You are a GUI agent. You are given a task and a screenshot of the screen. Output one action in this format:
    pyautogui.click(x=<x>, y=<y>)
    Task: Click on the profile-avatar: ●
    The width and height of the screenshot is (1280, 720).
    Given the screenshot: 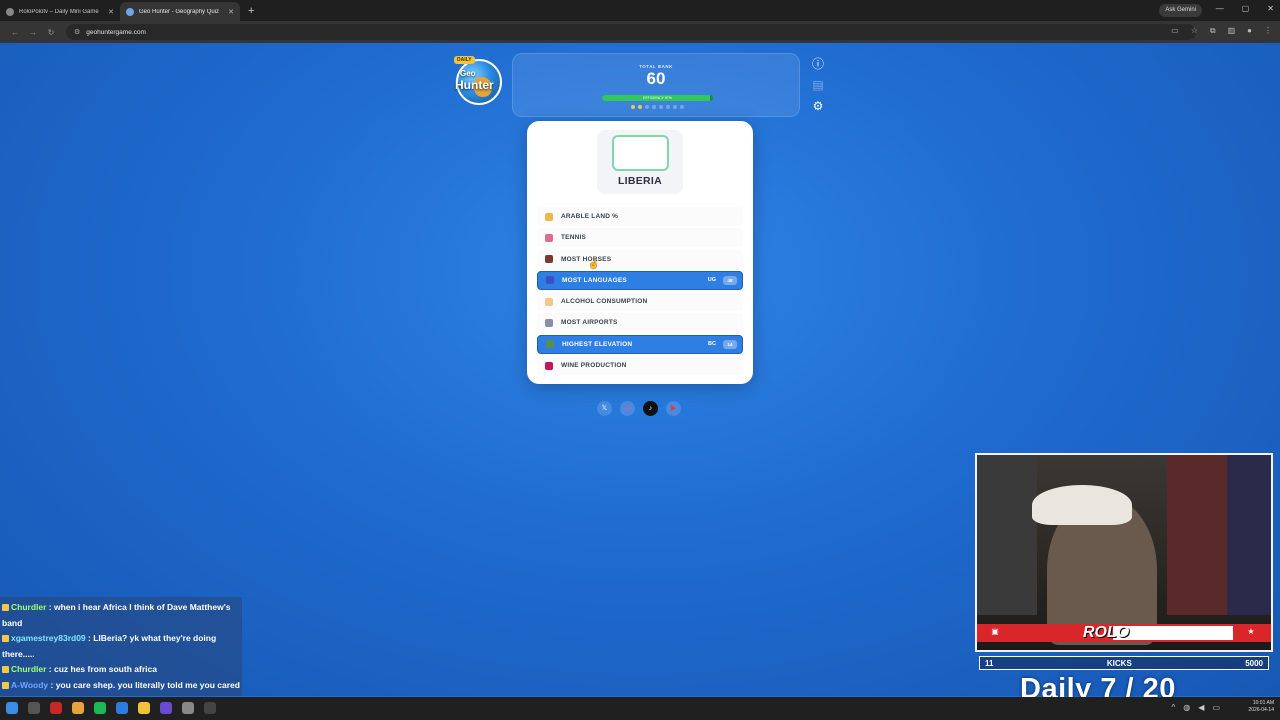 What is the action you would take?
    pyautogui.click(x=1249, y=31)
    